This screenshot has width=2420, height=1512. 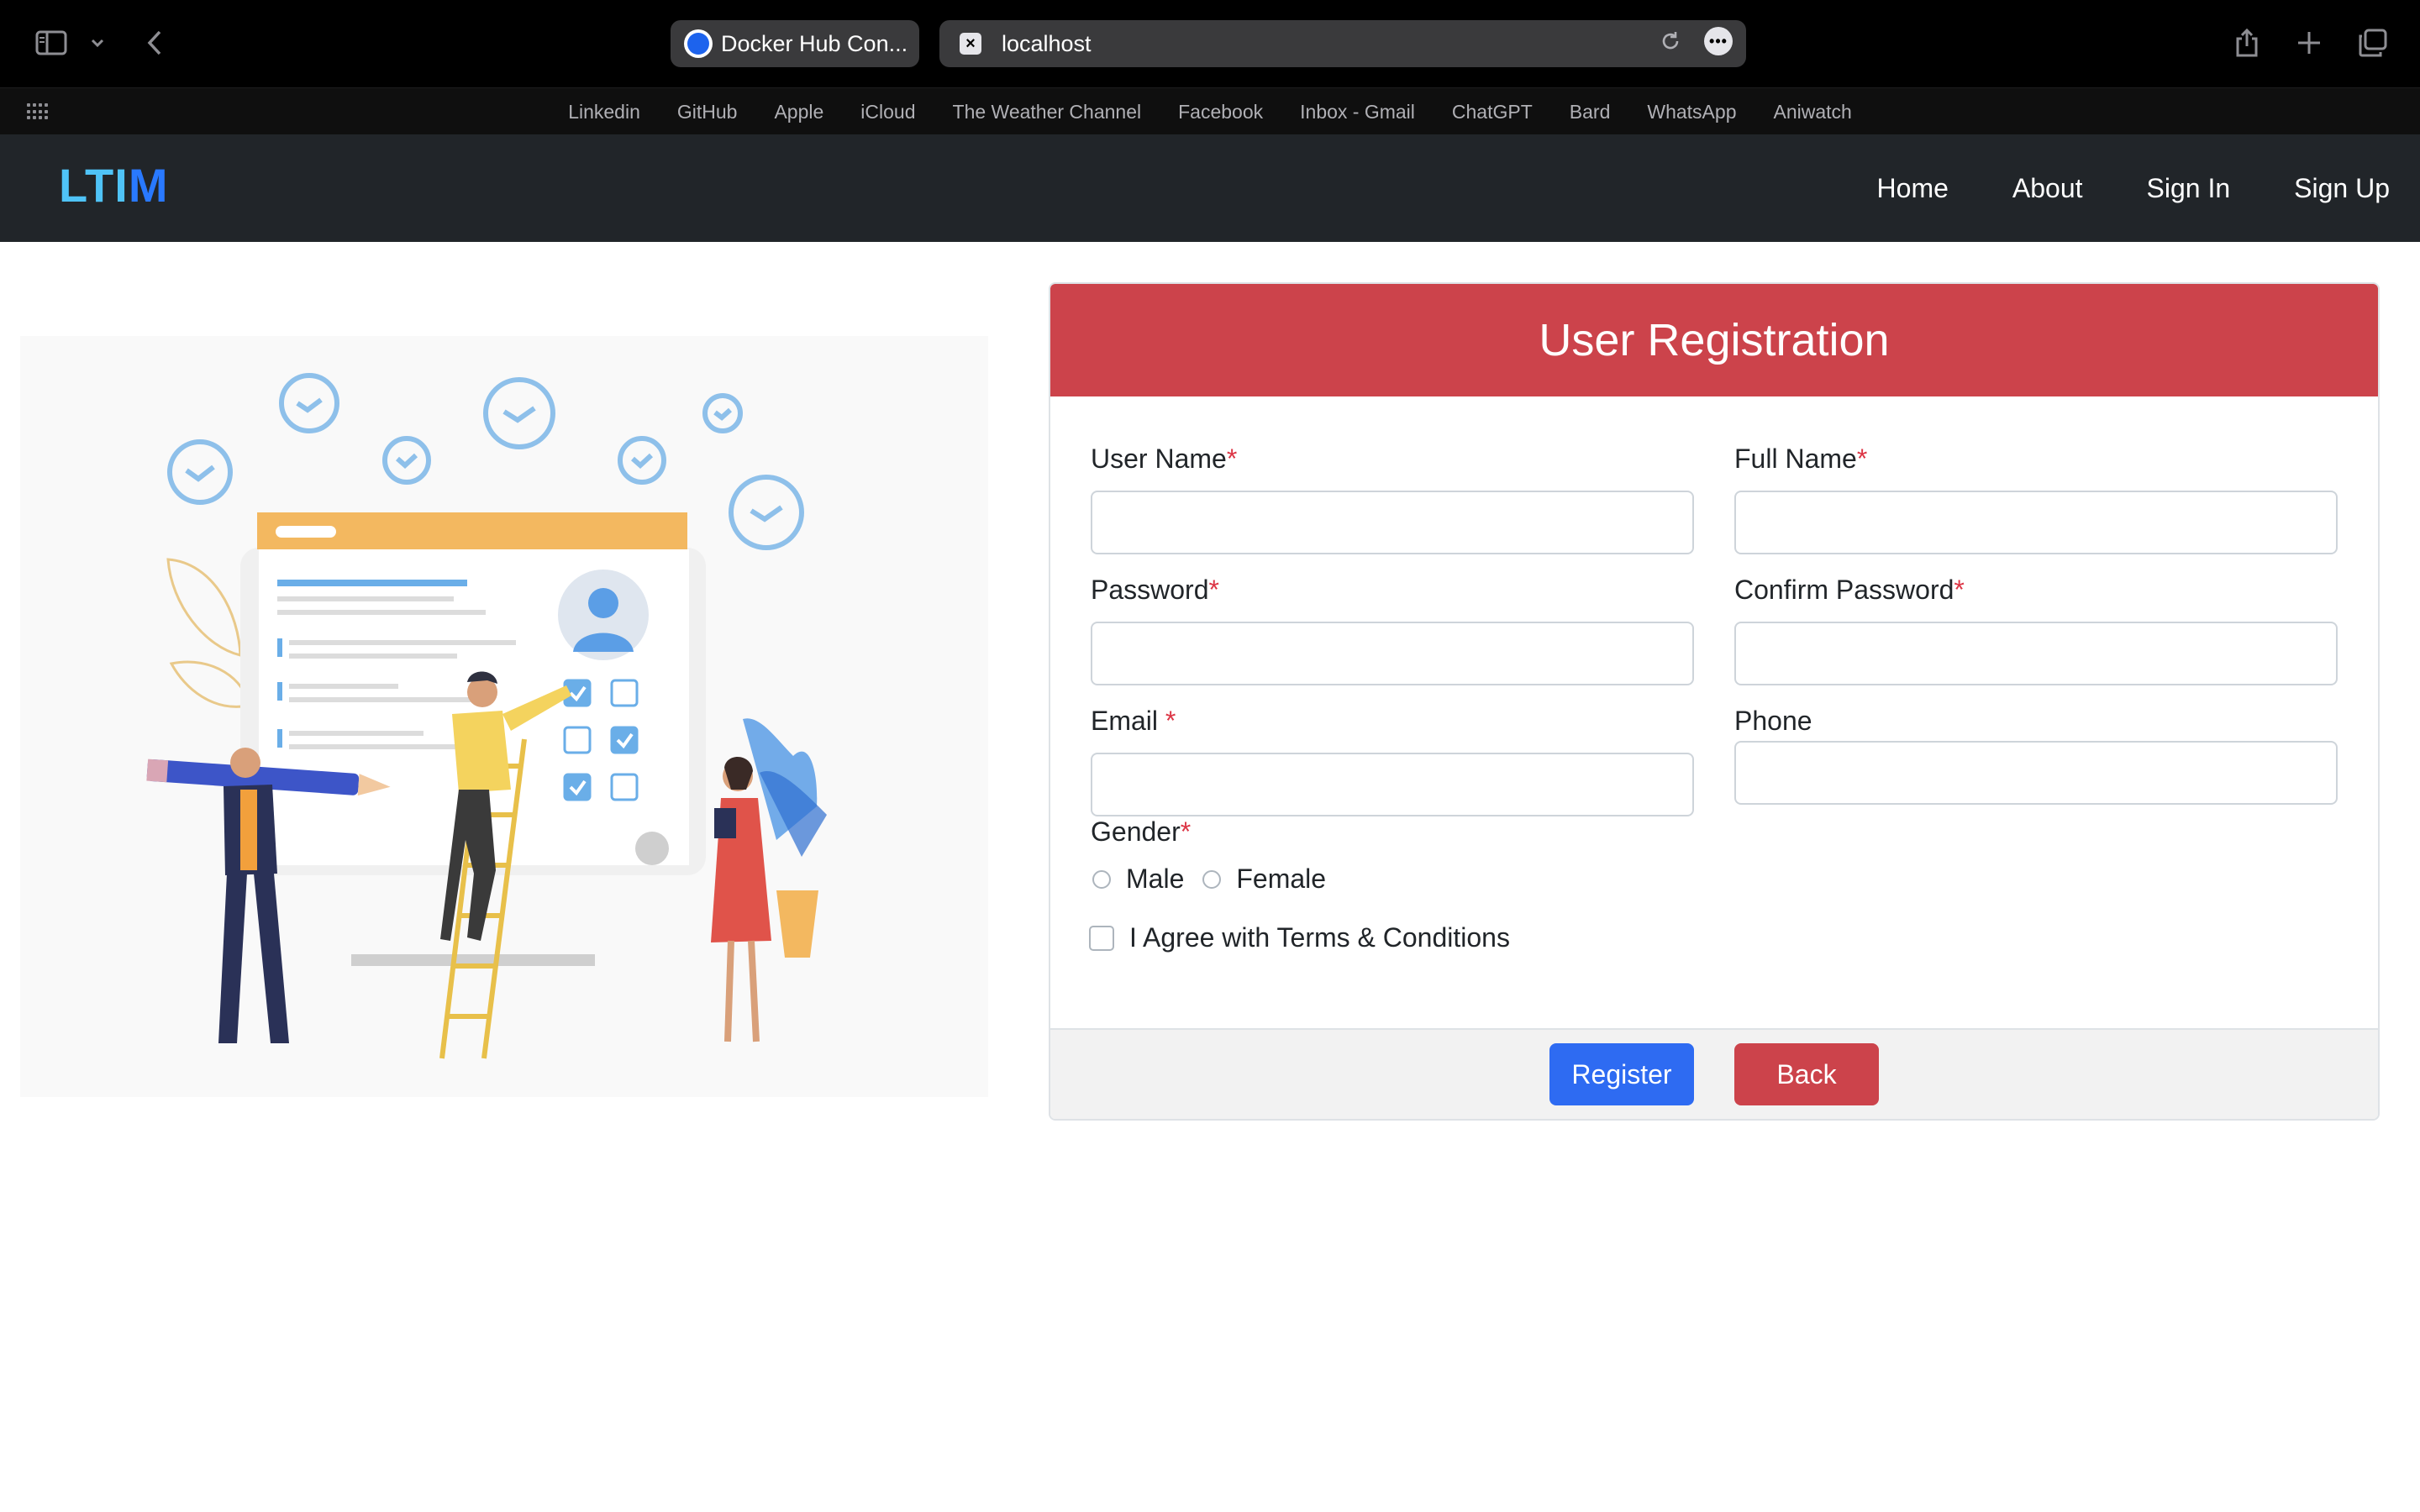 What do you see at coordinates (1357, 112) in the screenshot?
I see `bookmark-gmail: Inbox - Gmail` at bounding box center [1357, 112].